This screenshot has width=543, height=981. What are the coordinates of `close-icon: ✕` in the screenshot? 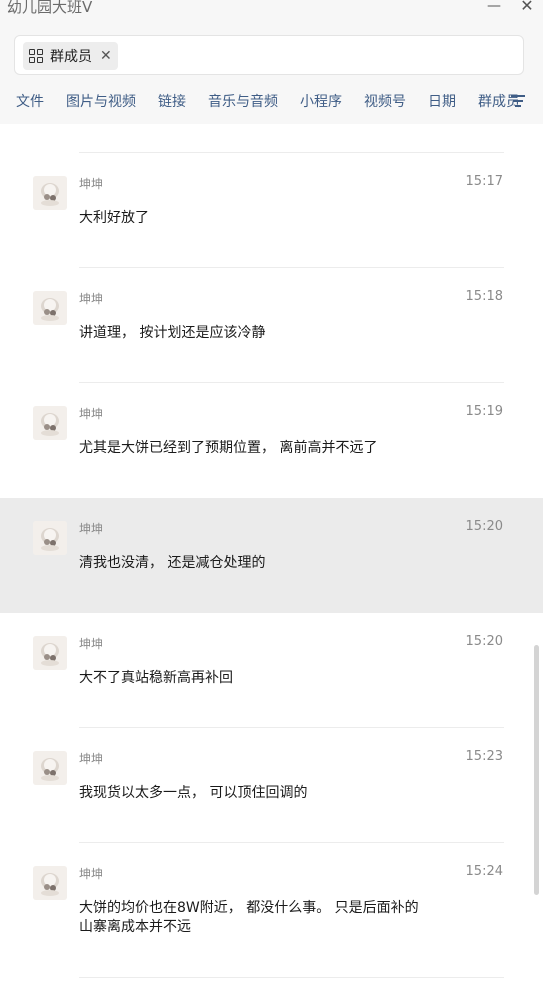 It's located at (527, 8).